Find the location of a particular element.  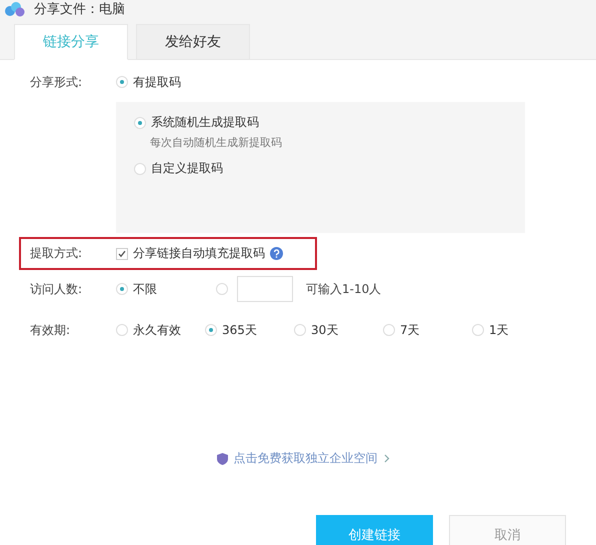

checkbox is located at coordinates (122, 254).